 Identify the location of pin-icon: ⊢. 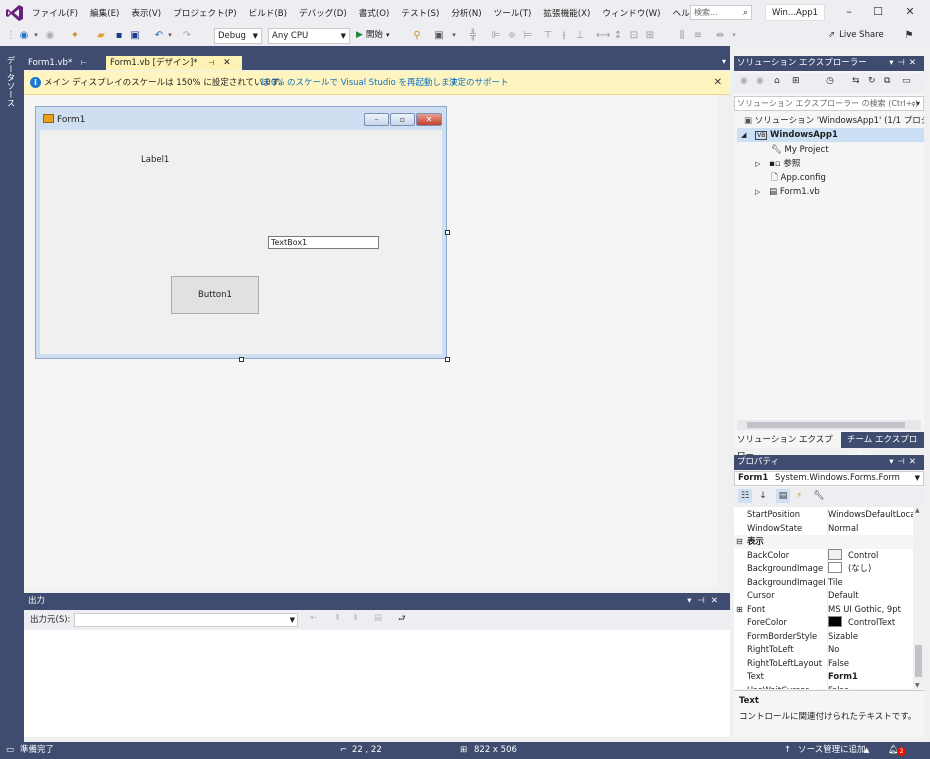
(84, 63).